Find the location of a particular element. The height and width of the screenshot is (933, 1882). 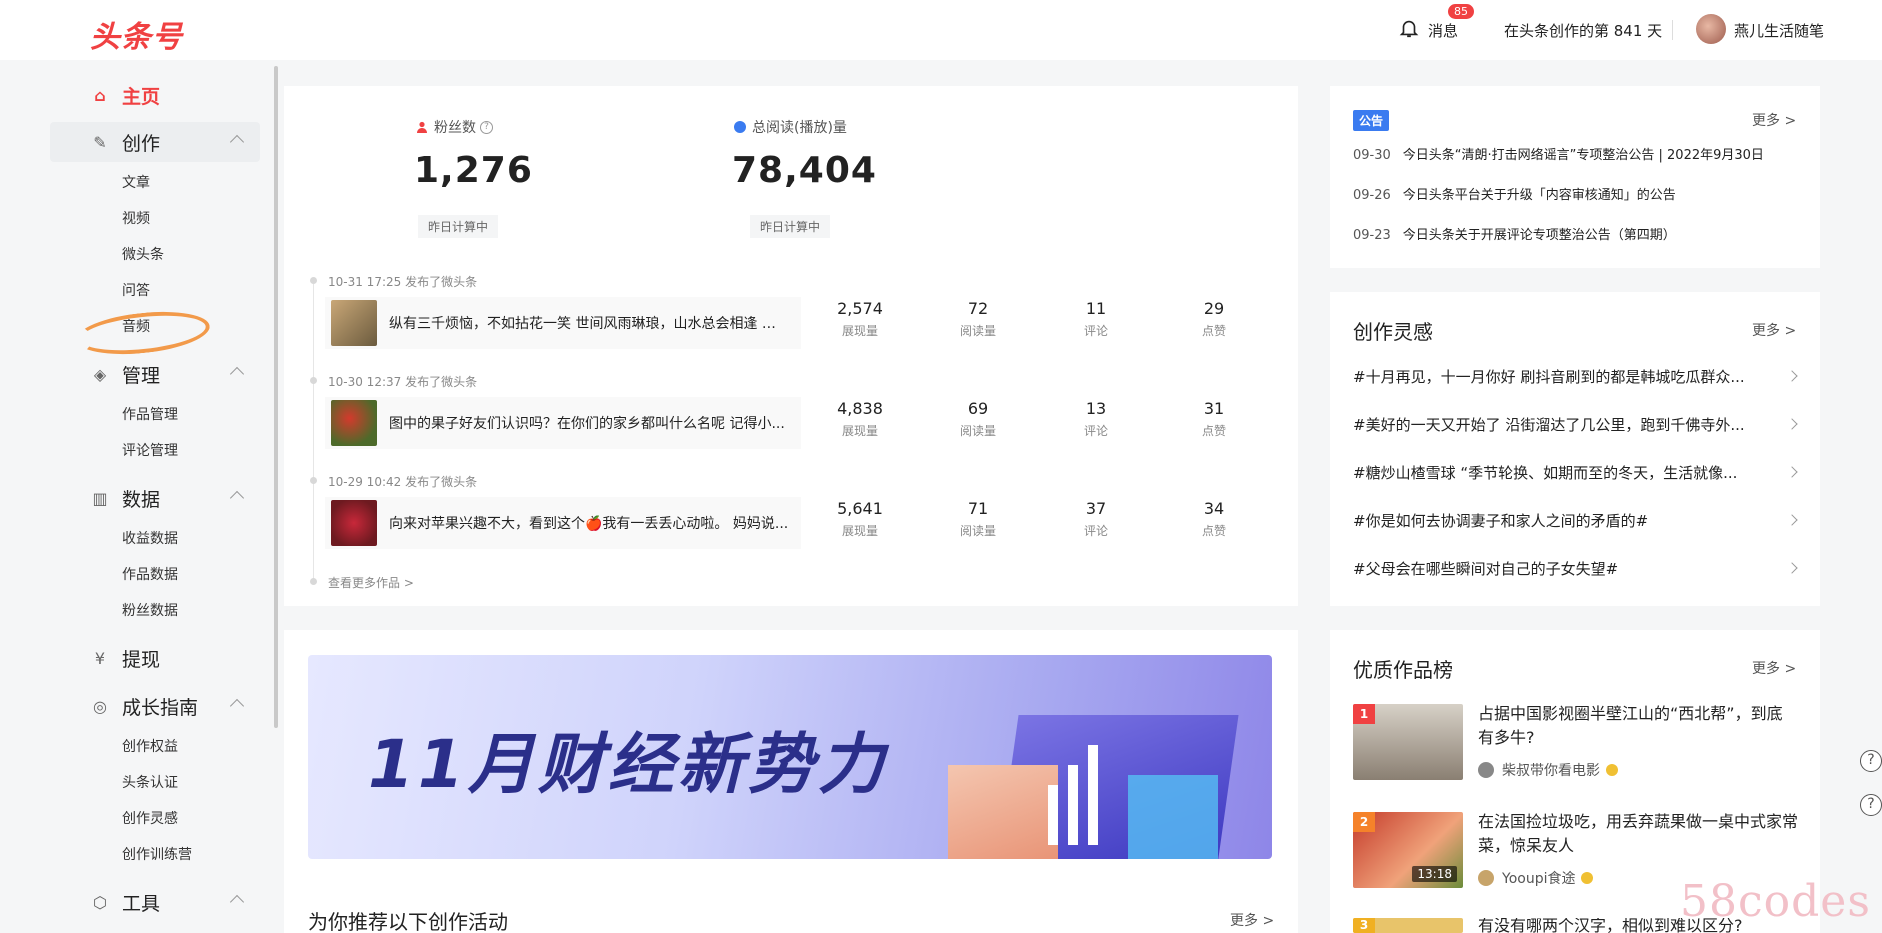

sidebar-sub-training: 创作训练营 is located at coordinates (157, 854).